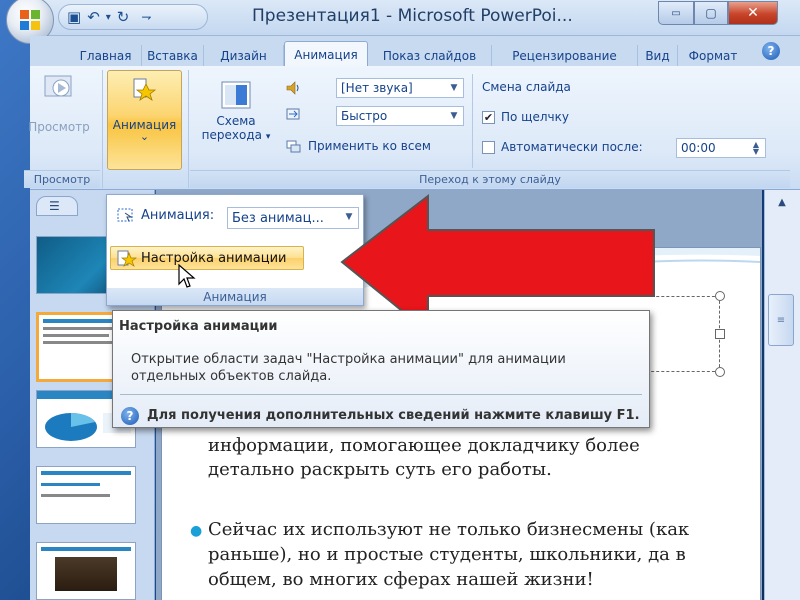  I want to click on sound-combo: [Нет звука] ▼, so click(400, 88).